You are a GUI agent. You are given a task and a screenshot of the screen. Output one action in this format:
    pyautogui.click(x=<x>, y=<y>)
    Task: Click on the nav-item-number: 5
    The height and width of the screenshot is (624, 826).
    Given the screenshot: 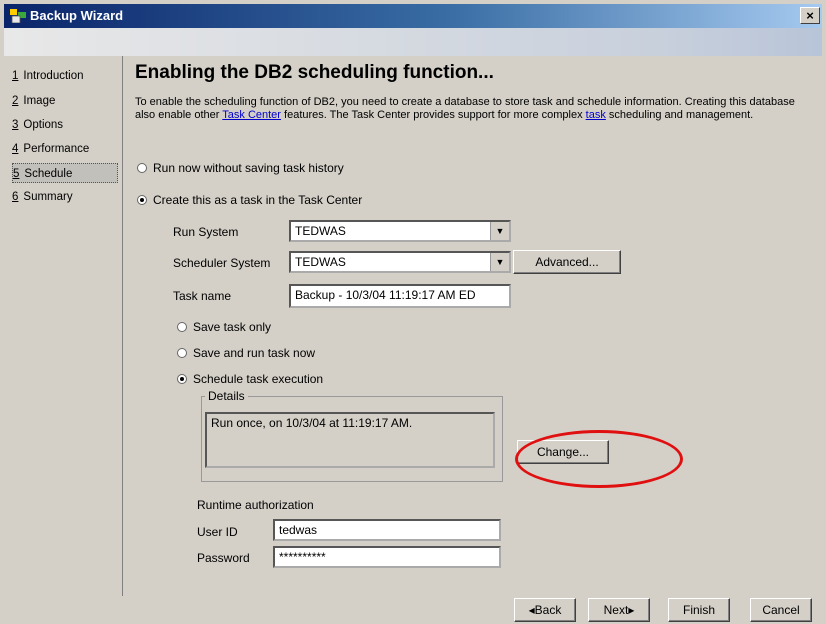 What is the action you would take?
    pyautogui.click(x=16, y=174)
    